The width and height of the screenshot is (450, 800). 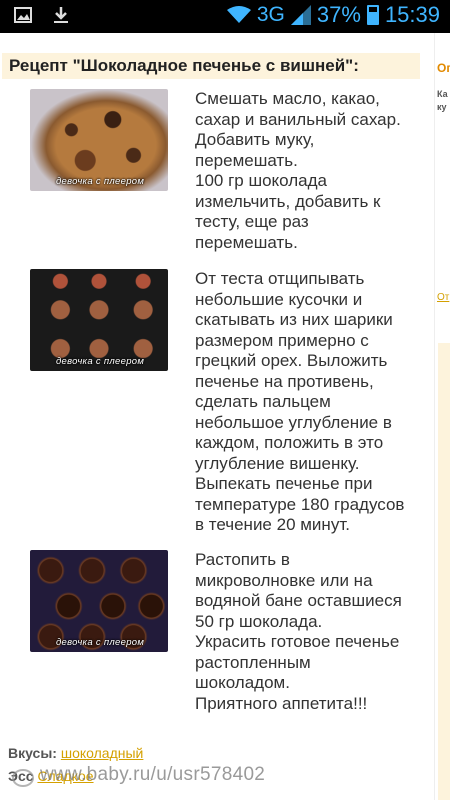 I want to click on watermark-logo, so click(x=23, y=778).